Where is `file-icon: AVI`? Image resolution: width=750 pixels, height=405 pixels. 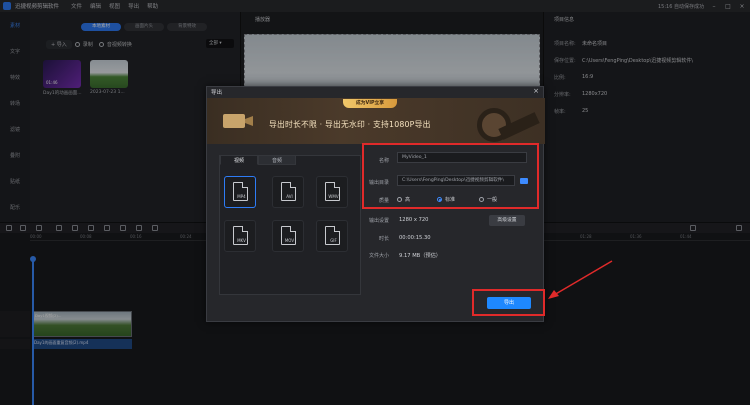 file-icon: AVI is located at coordinates (288, 191).